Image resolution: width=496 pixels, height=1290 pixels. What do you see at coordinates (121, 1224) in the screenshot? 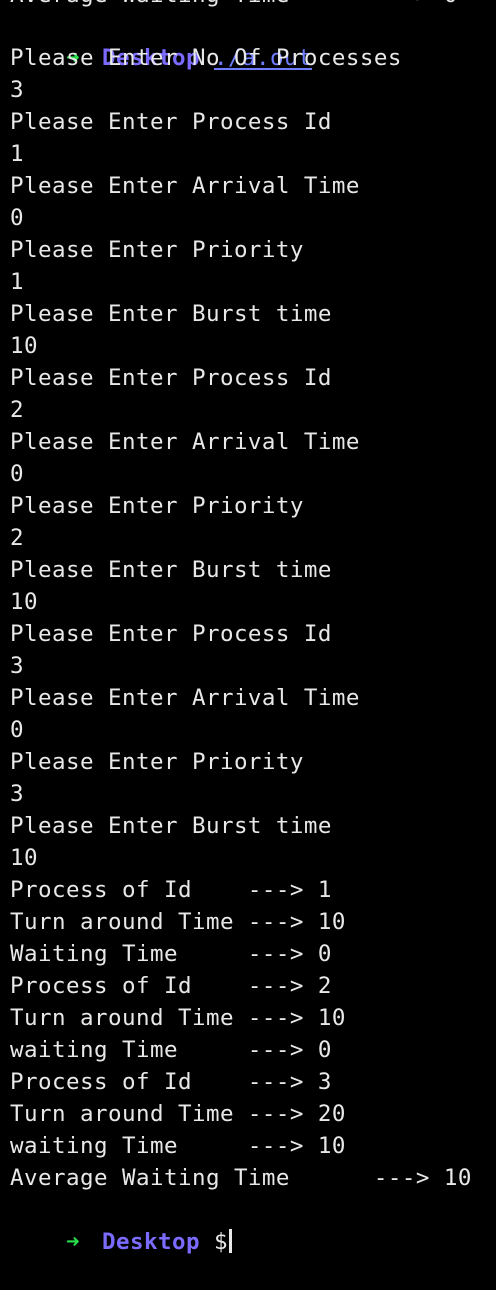
I see `prompt-line: ➜ Desktop $` at bounding box center [121, 1224].